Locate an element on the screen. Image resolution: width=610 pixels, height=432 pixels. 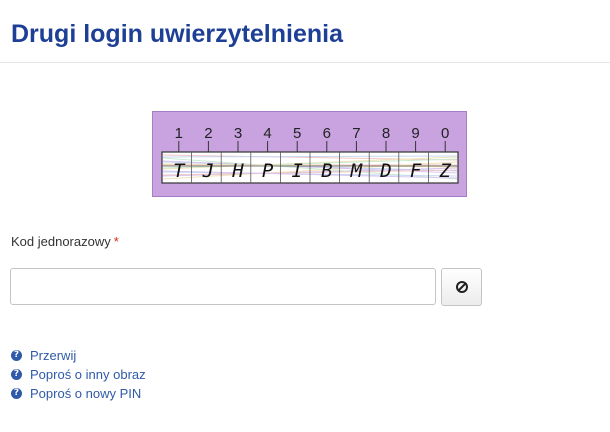
captcha-character: P is located at coordinates (268, 171).